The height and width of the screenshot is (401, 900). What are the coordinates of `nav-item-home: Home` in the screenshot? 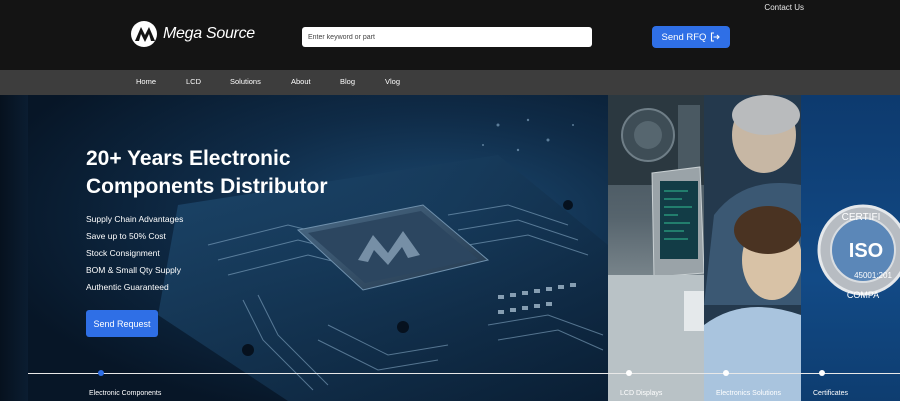 It's located at (146, 81).